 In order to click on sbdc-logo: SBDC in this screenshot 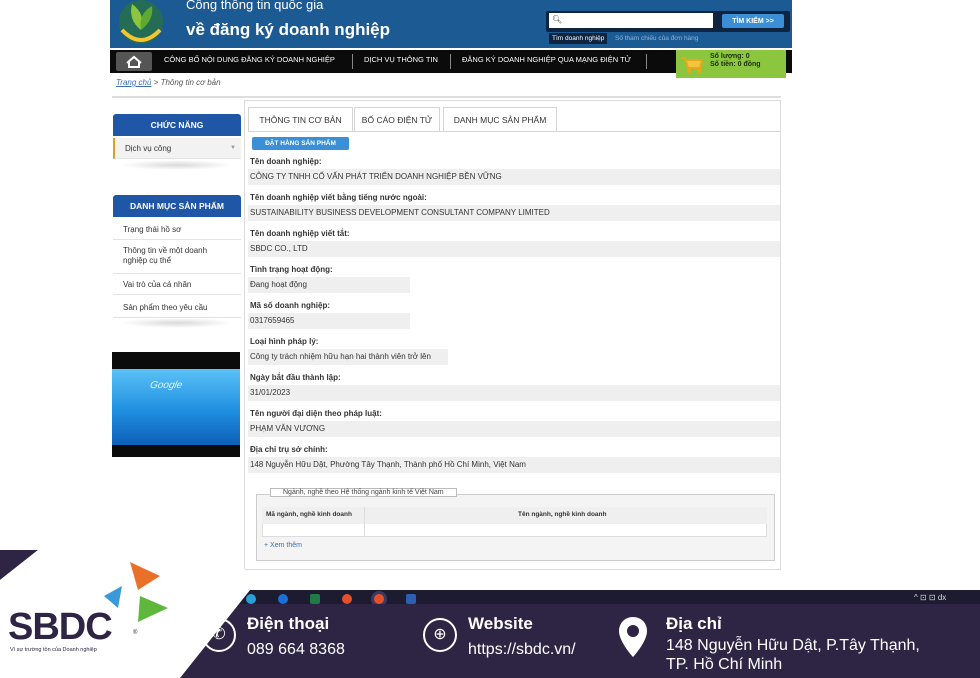, I will do `click(60, 627)`.